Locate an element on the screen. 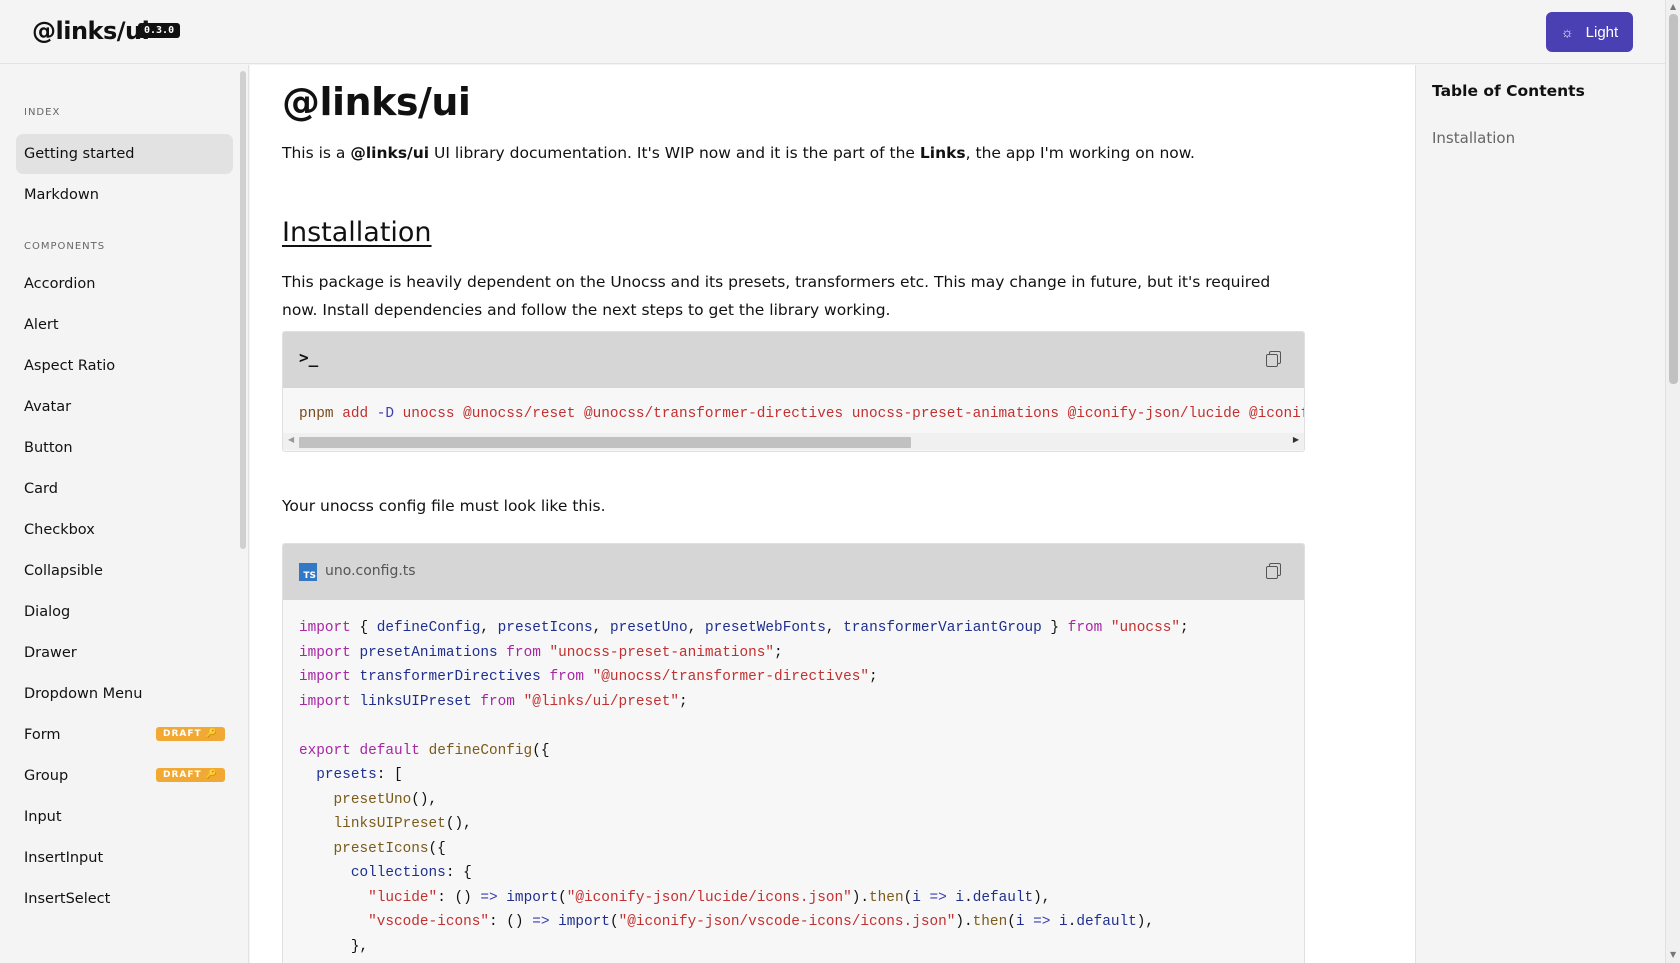 Image resolution: width=1680 pixels, height=963 pixels. intro-text-part: , the app I'm working on now. is located at coordinates (1080, 153).